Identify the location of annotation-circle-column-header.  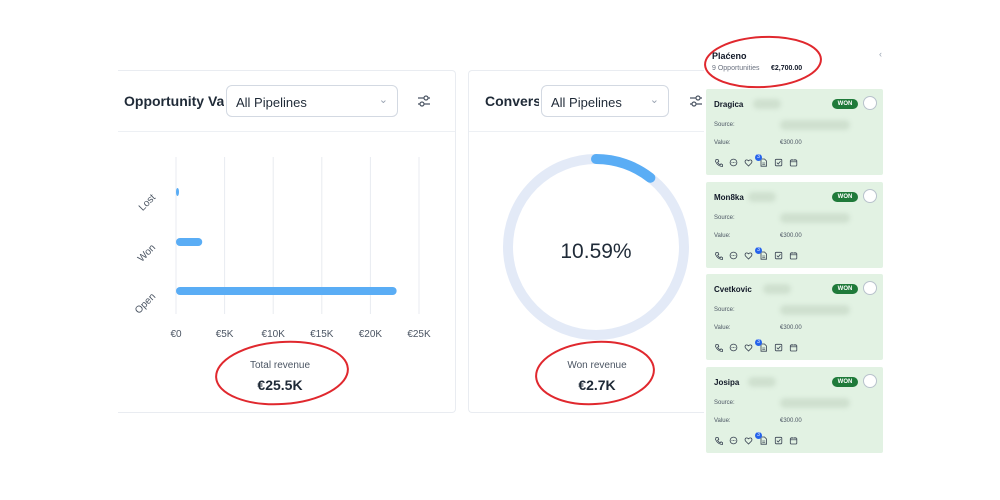
(763, 62).